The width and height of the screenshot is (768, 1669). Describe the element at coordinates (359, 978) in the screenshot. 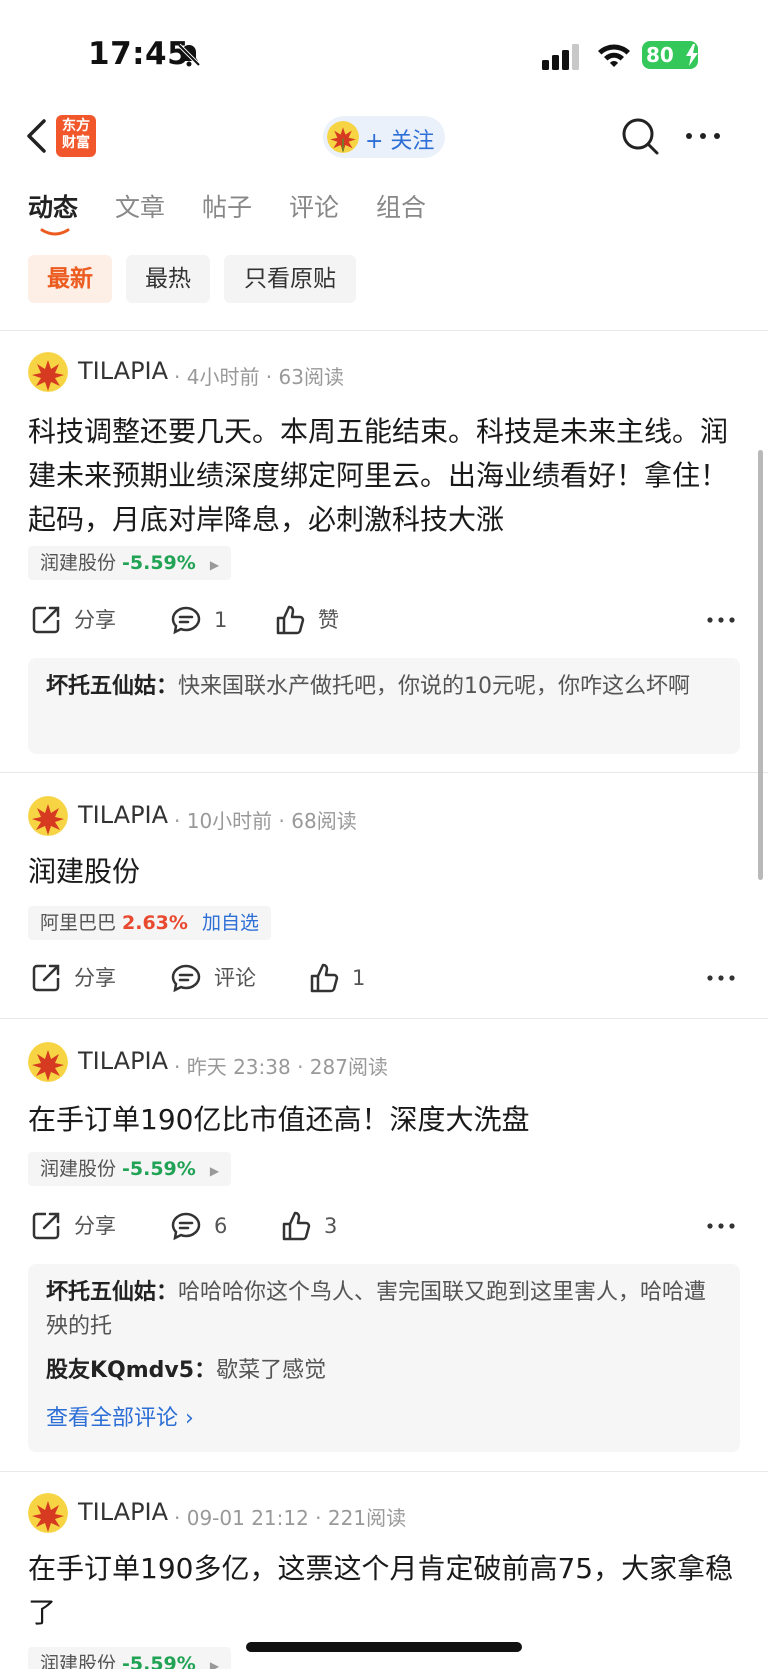

I see `like-count: 1` at that location.